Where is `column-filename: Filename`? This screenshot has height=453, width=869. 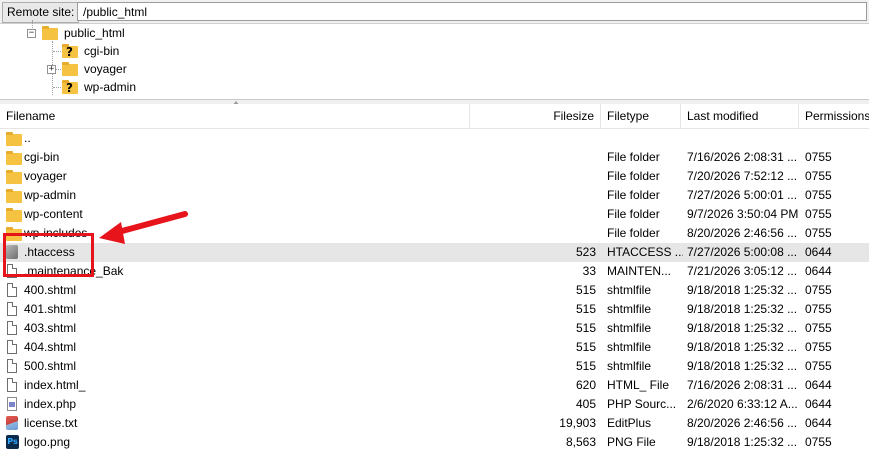 column-filename: Filename is located at coordinates (235, 116).